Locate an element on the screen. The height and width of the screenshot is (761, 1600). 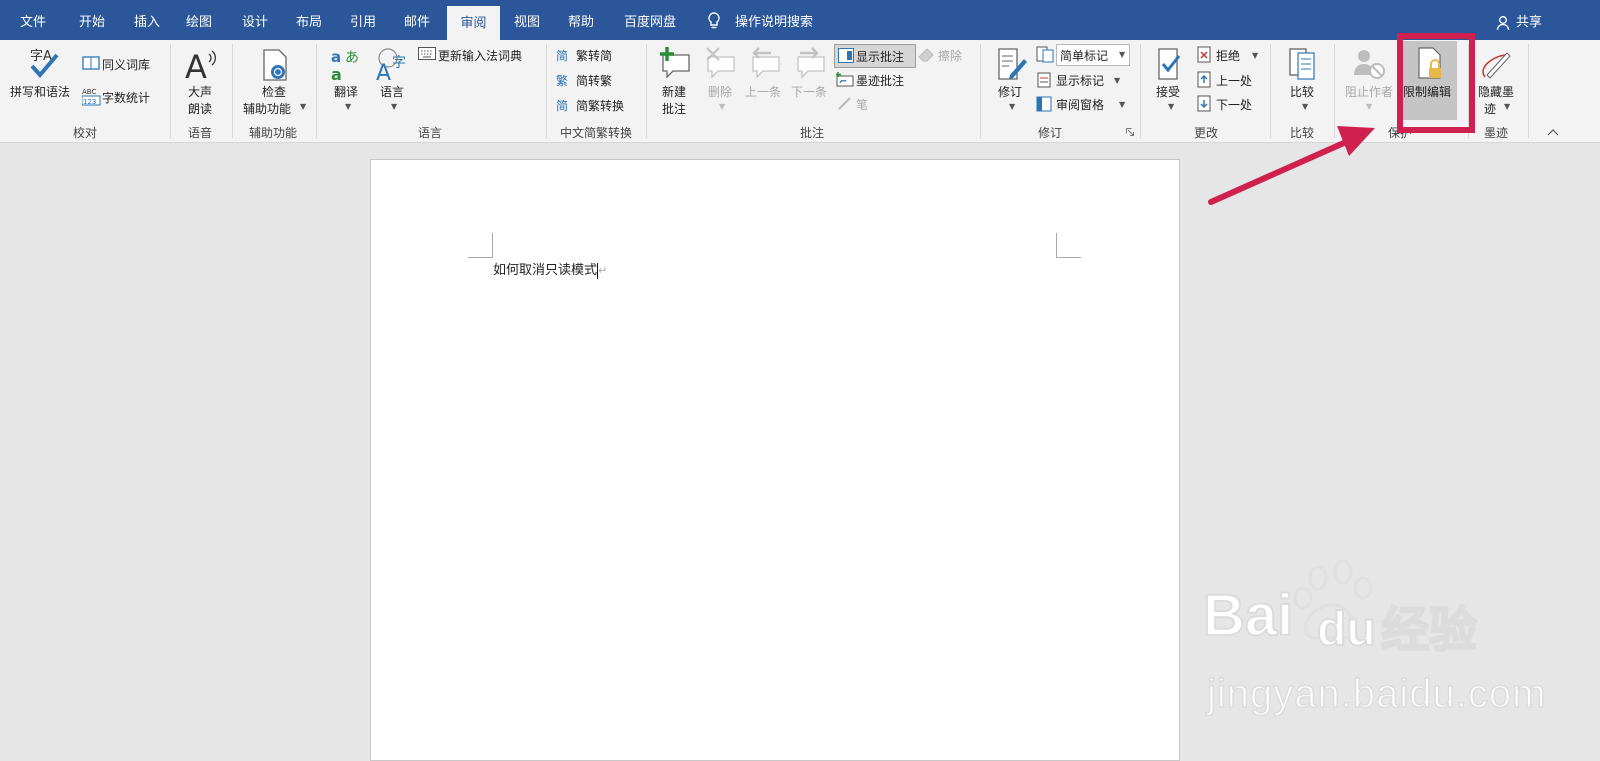
previous-label: 上一条 is located at coordinates (763, 92).